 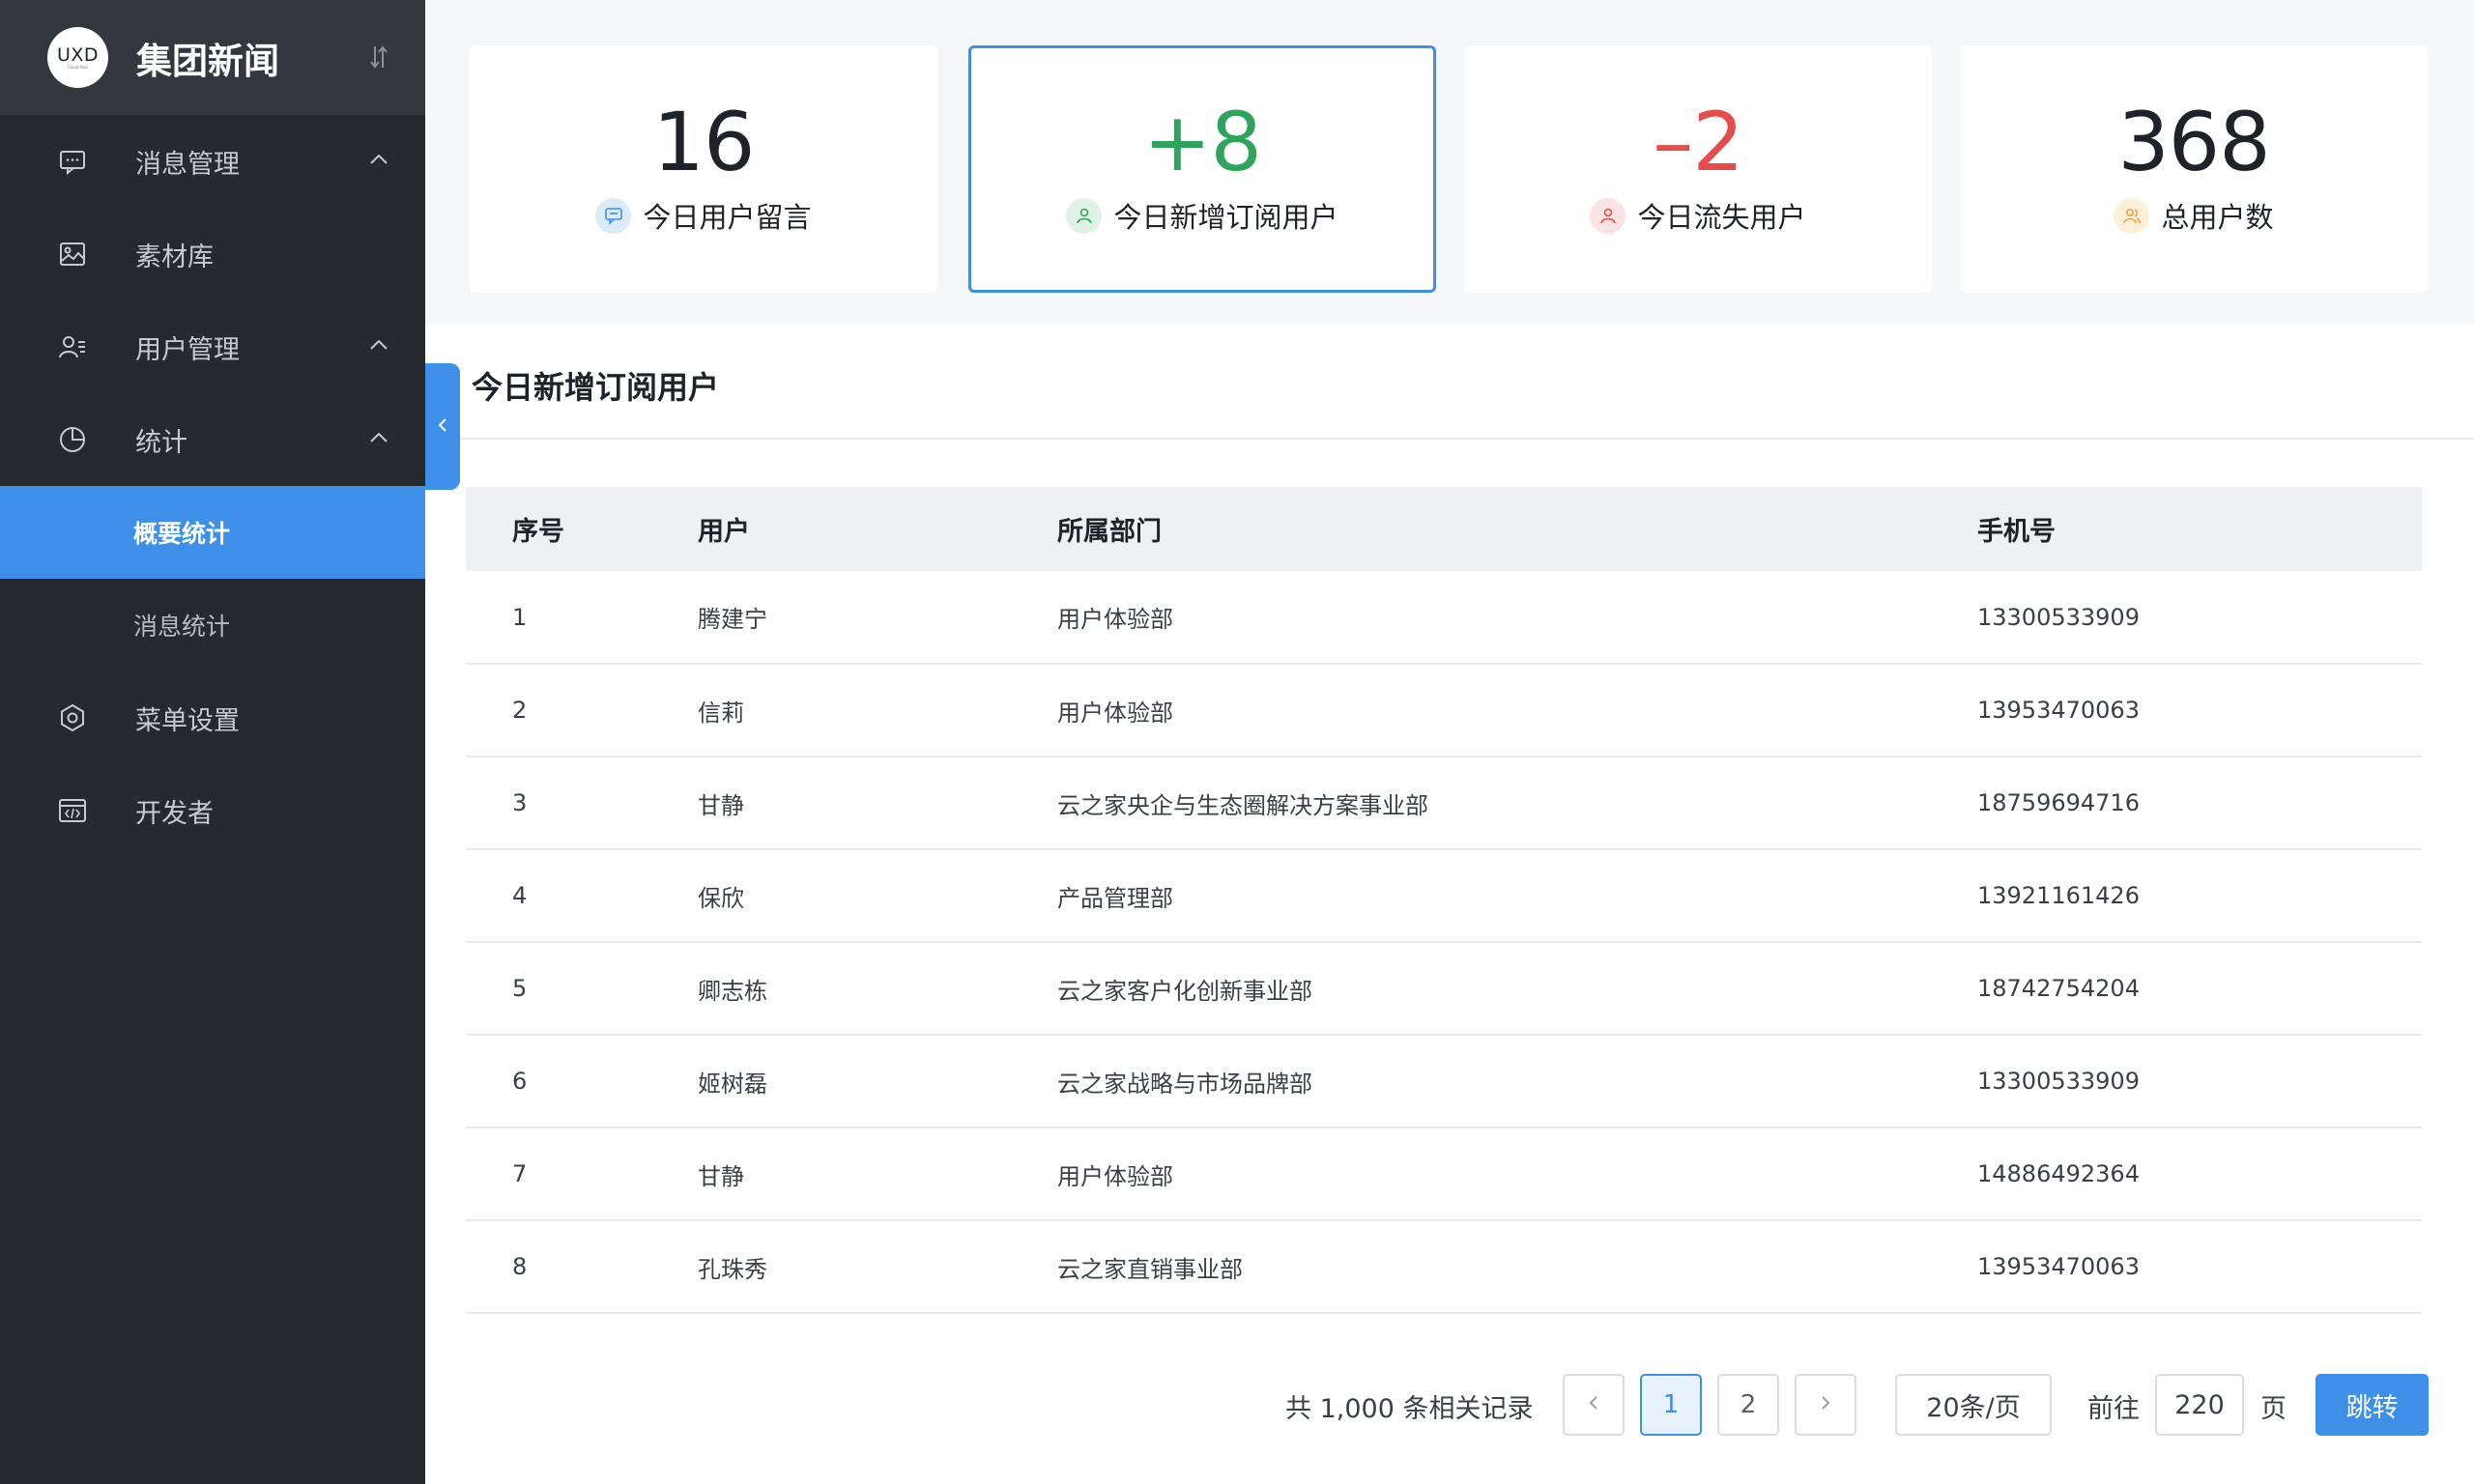 I want to click on page-number: 2, so click(x=1749, y=1405).